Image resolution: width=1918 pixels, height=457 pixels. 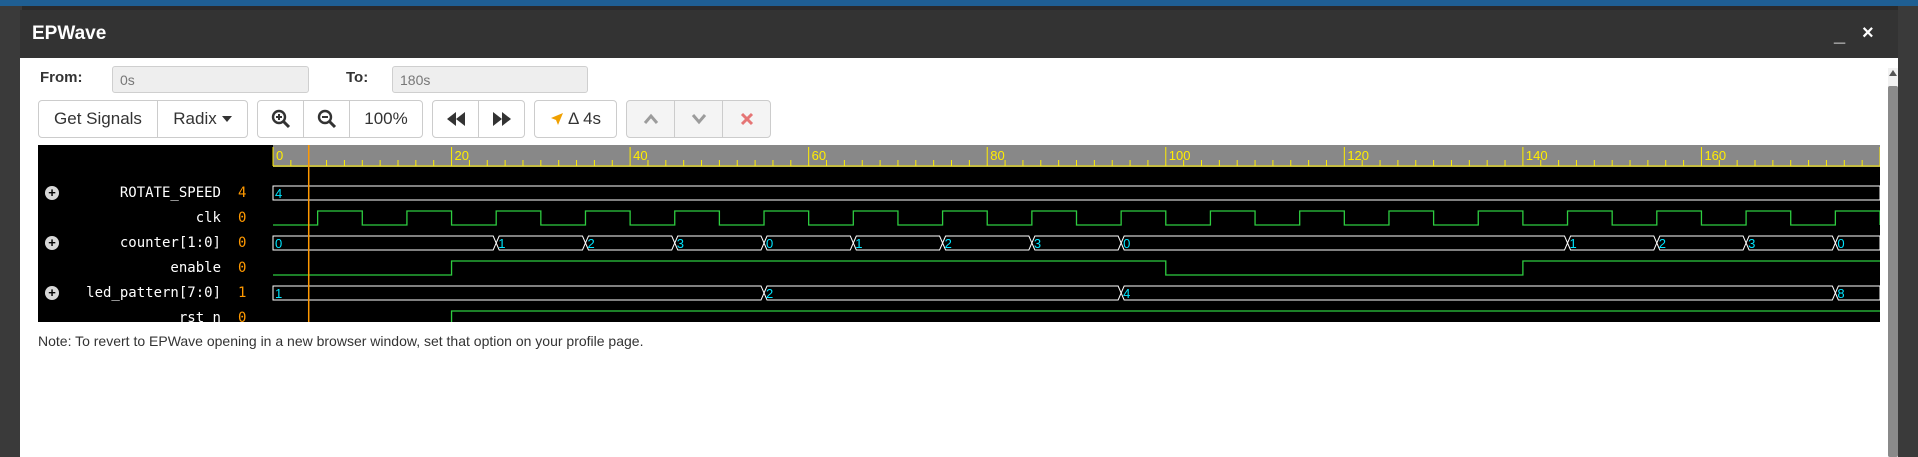 What do you see at coordinates (226, 119) in the screenshot?
I see `caret-down-icon` at bounding box center [226, 119].